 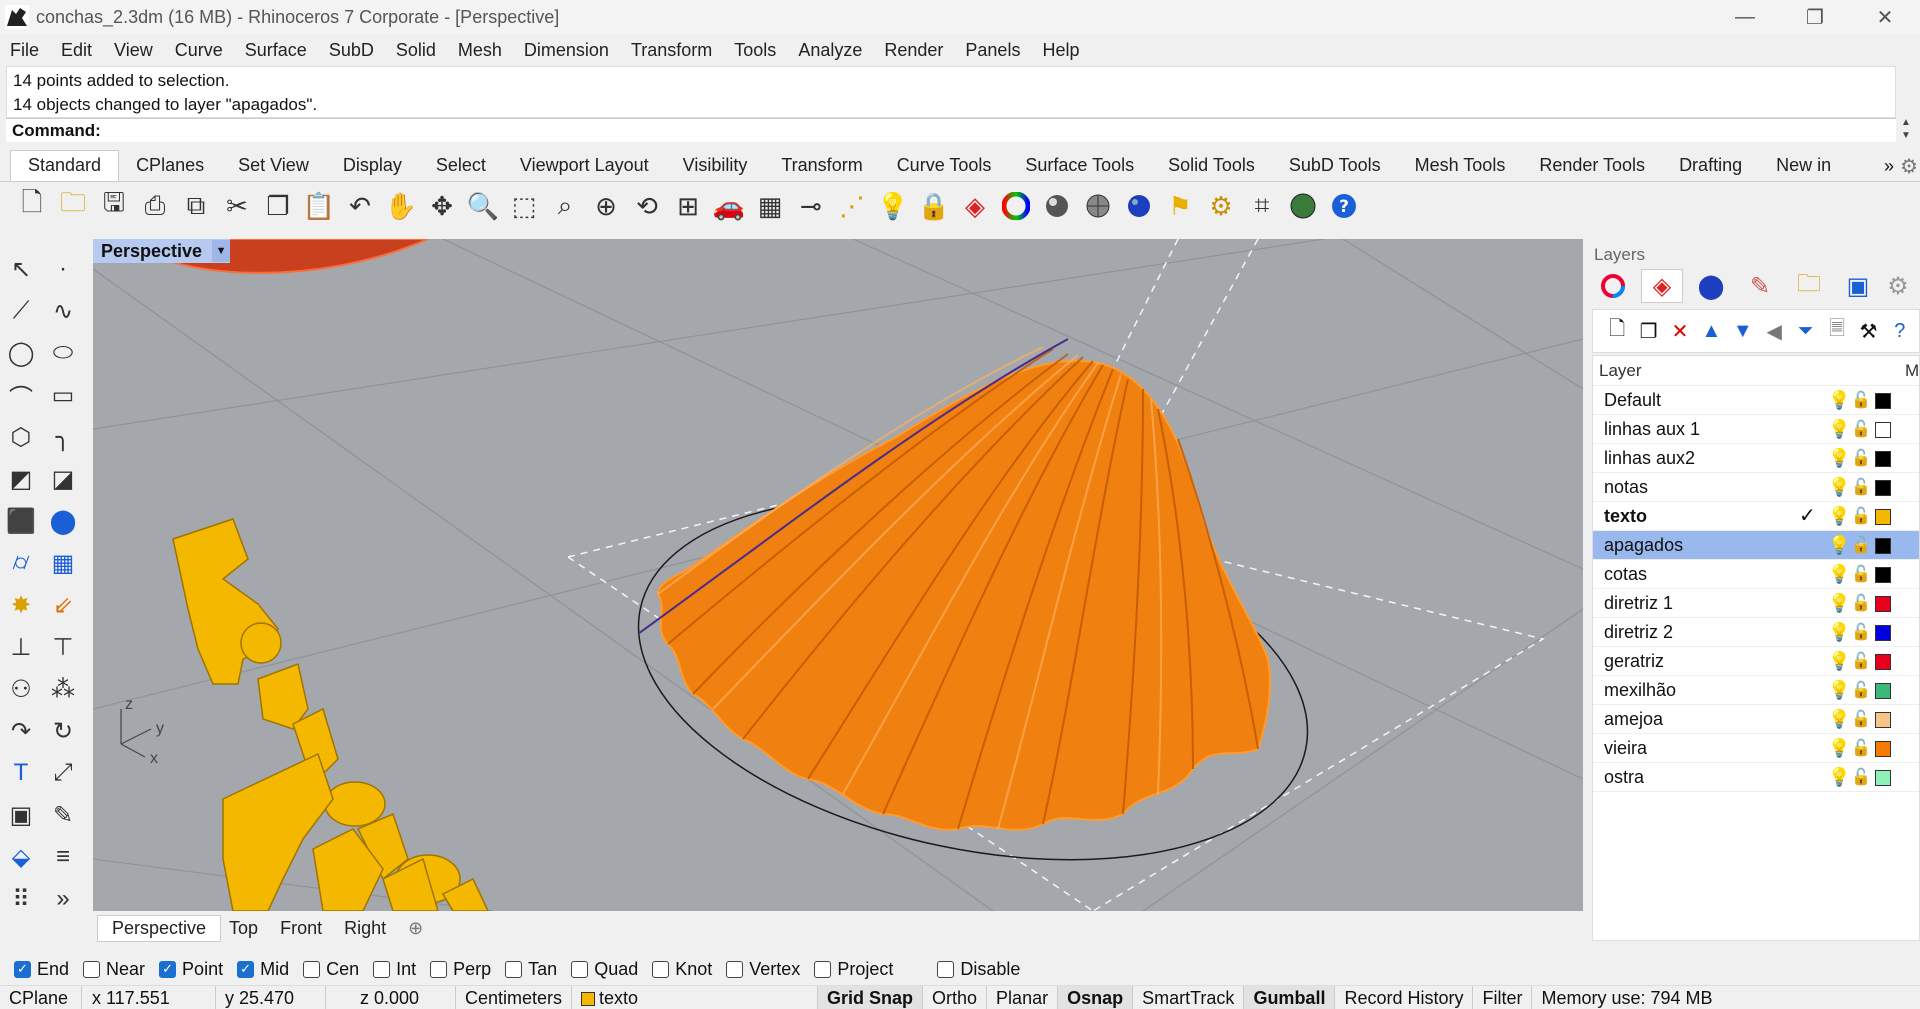 What do you see at coordinates (191, 969) in the screenshot?
I see `osnap-point: ✓ Point` at bounding box center [191, 969].